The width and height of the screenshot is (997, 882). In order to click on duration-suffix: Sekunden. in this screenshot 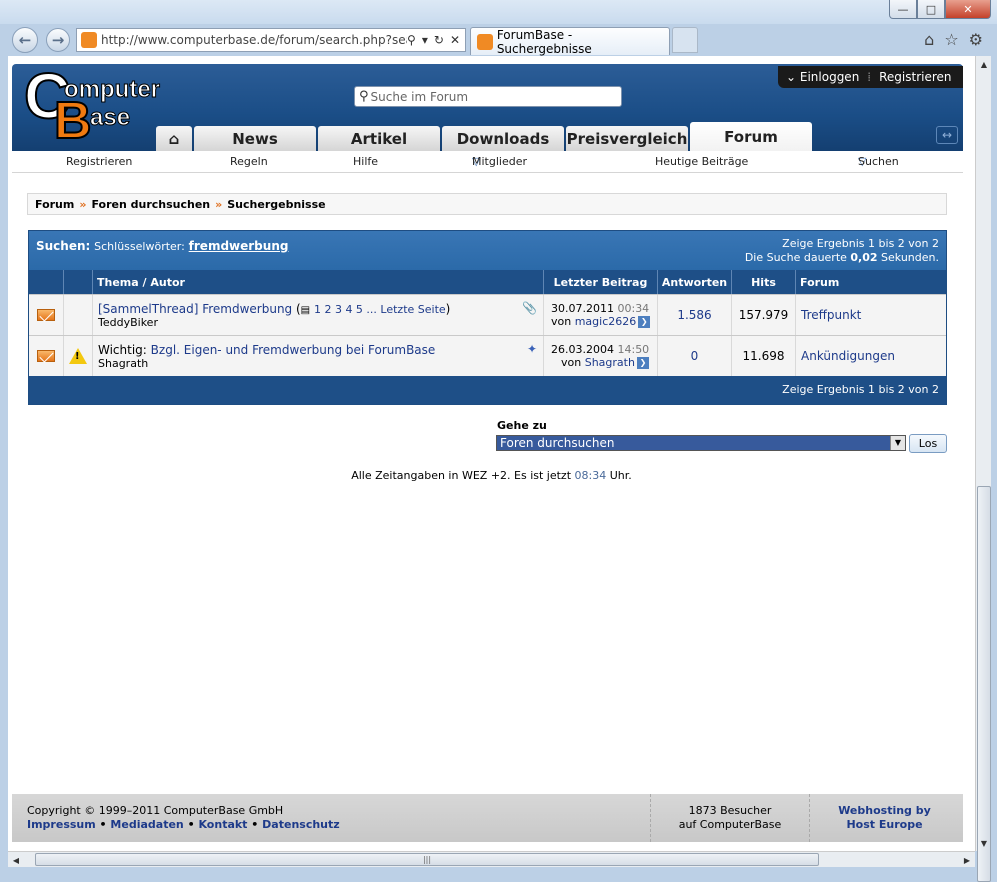, I will do `click(910, 257)`.